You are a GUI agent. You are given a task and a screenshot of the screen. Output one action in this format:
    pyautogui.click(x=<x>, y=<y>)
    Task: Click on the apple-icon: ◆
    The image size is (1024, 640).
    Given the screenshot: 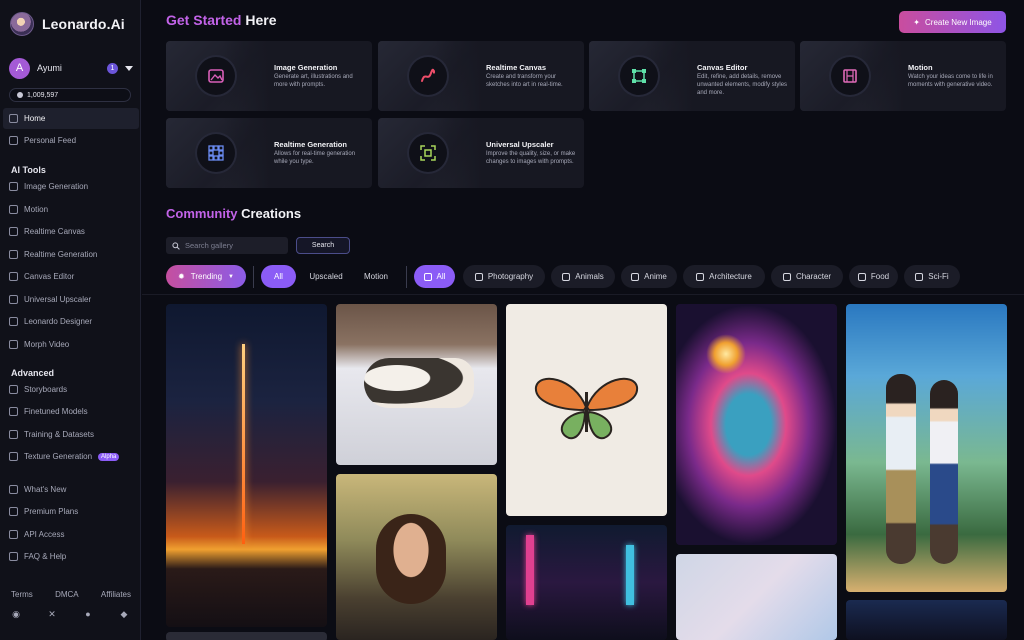 What is the action you would take?
    pyautogui.click(x=124, y=614)
    